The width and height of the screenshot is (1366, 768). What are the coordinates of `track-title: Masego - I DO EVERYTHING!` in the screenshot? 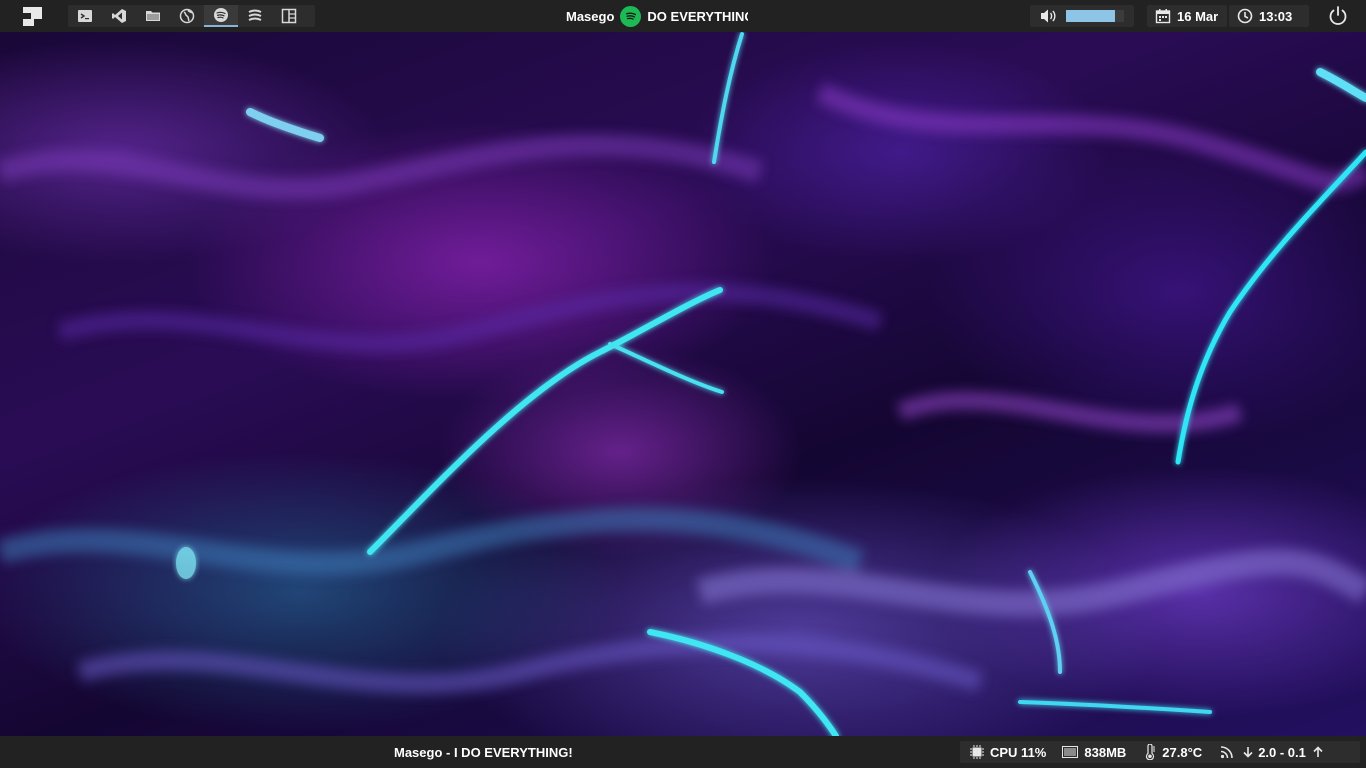 It's located at (483, 752).